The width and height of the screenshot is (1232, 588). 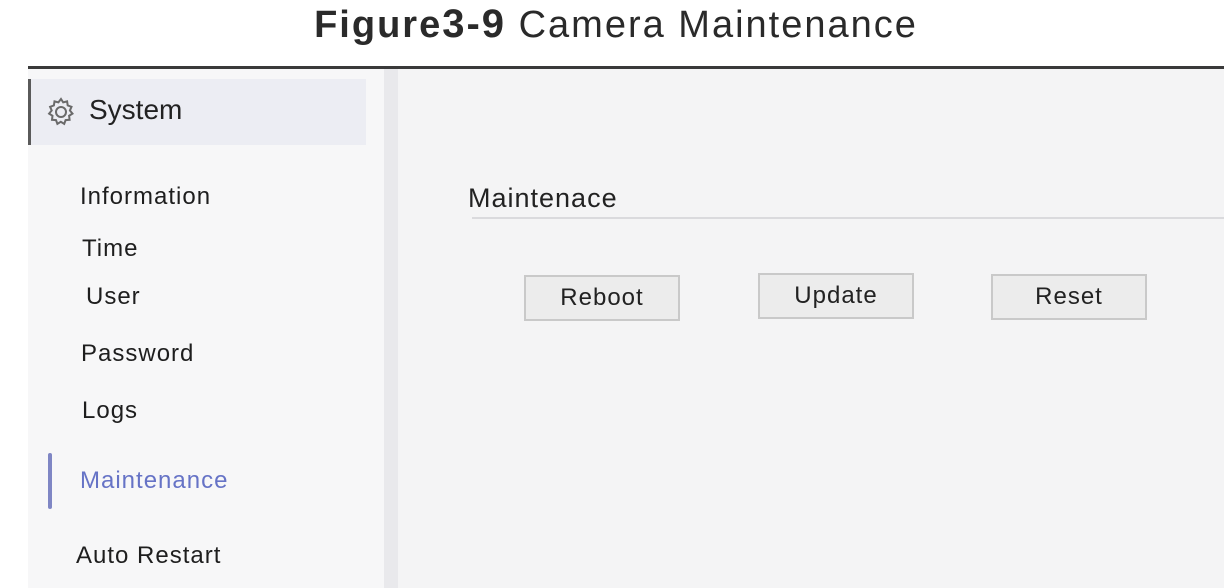 What do you see at coordinates (50, 481) in the screenshot?
I see `active-item-indicator` at bounding box center [50, 481].